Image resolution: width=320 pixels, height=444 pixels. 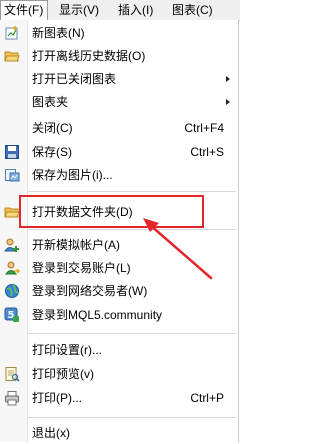 What do you see at coordinates (11, 33) in the screenshot?
I see `new-chart-icon` at bounding box center [11, 33].